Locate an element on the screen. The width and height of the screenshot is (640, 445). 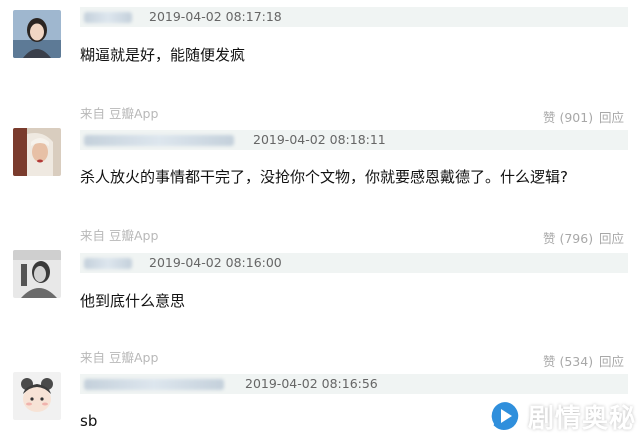
play-bubble-icon is located at coordinates (505, 415).